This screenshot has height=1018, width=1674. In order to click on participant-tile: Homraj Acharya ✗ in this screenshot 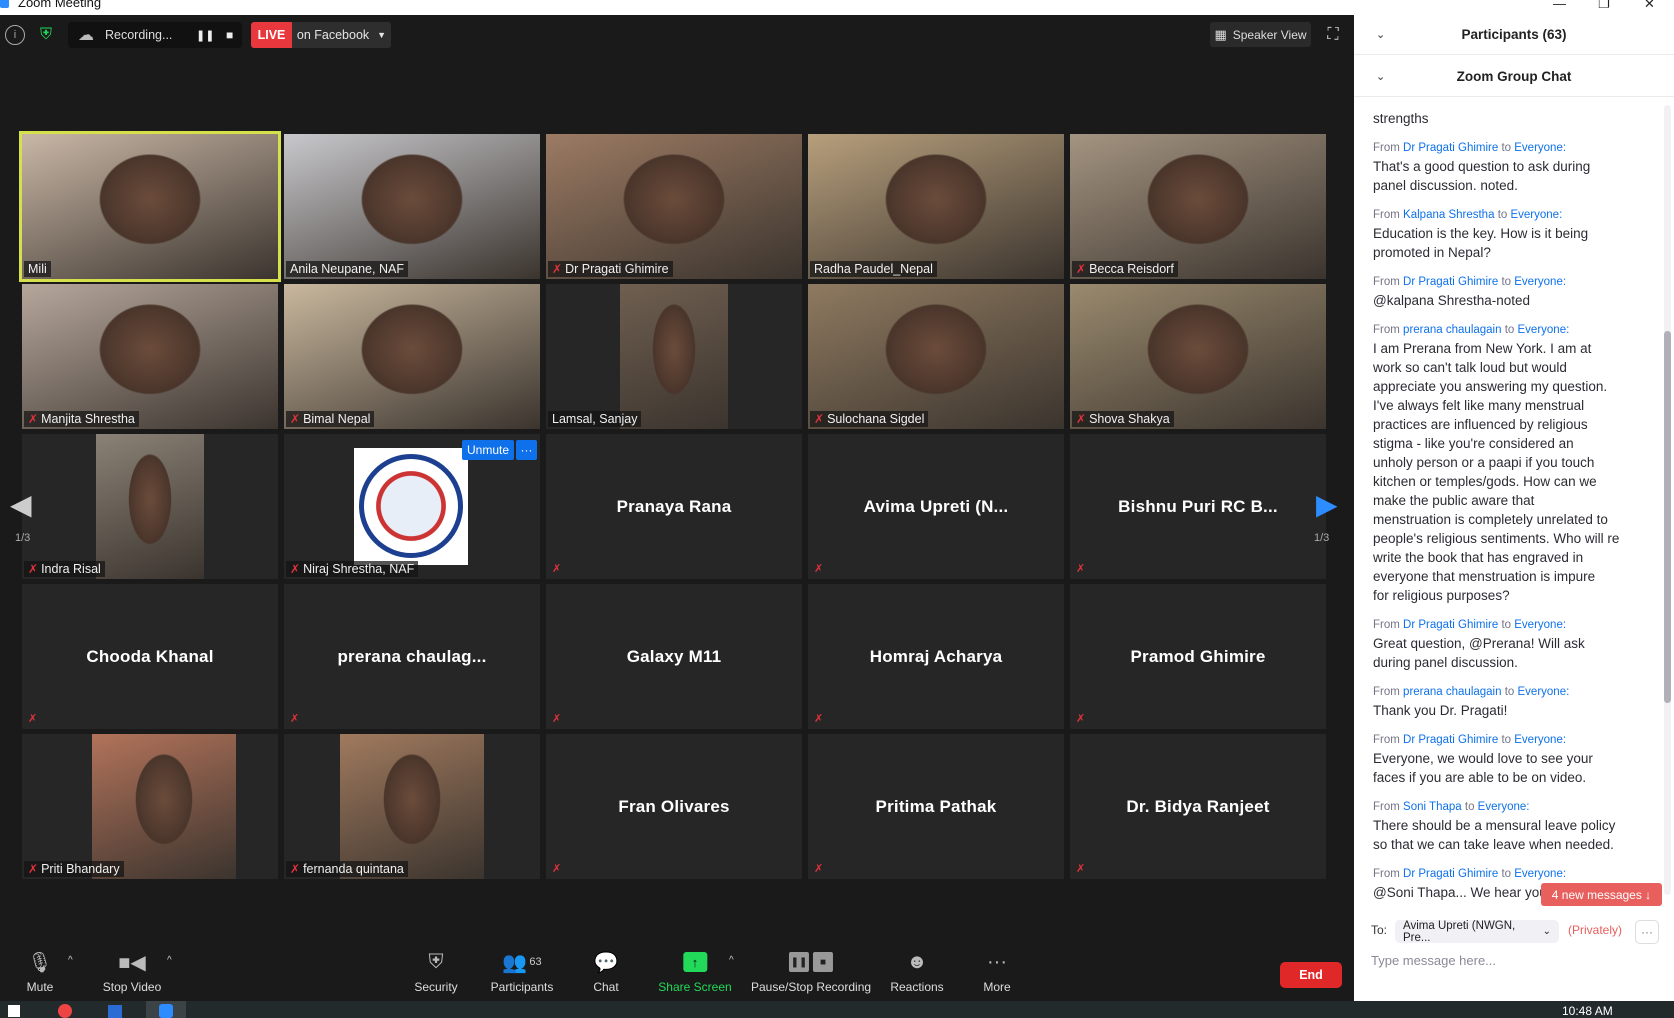, I will do `click(936, 656)`.